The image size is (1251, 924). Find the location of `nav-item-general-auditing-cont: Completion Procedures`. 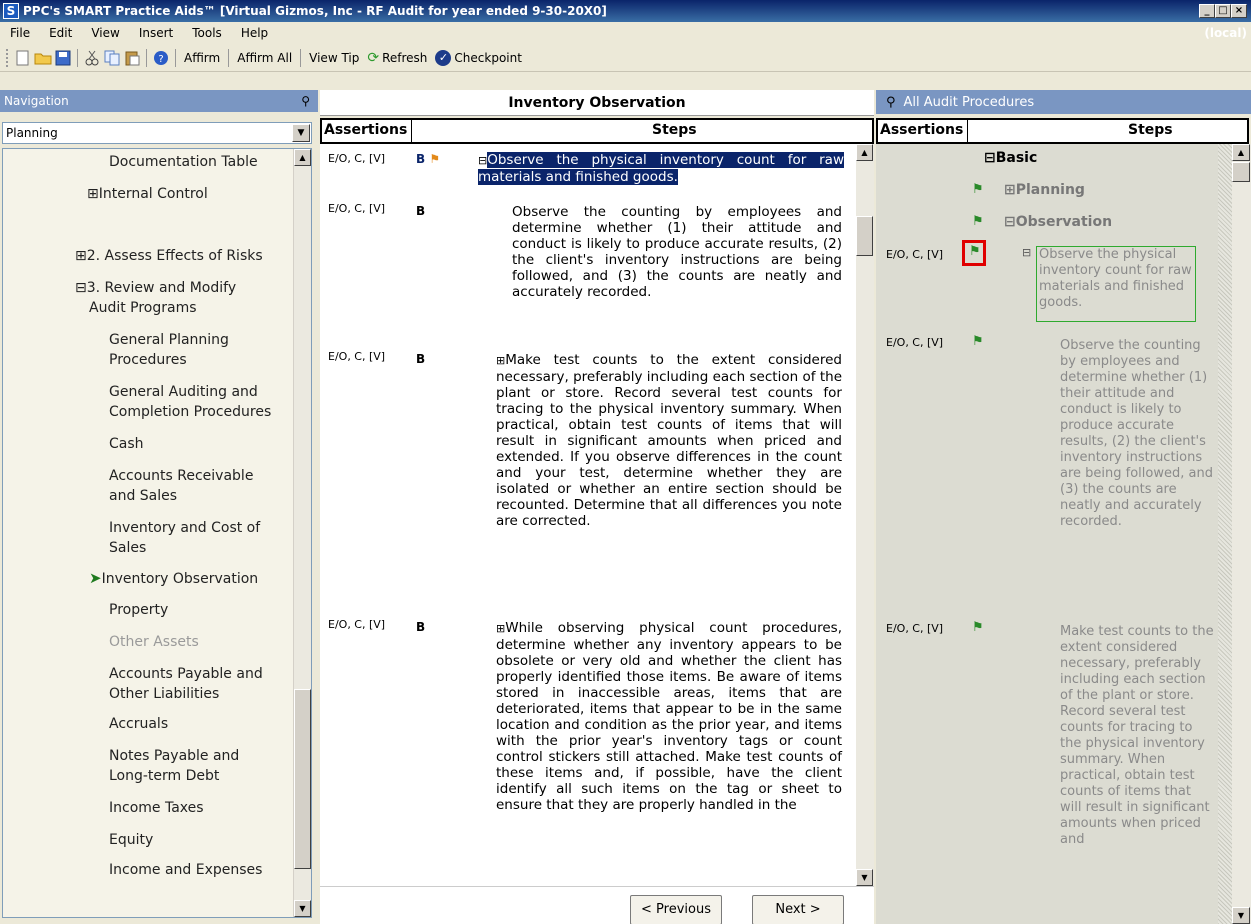

nav-item-general-auditing-cont: Completion Procedures is located at coordinates (190, 412).